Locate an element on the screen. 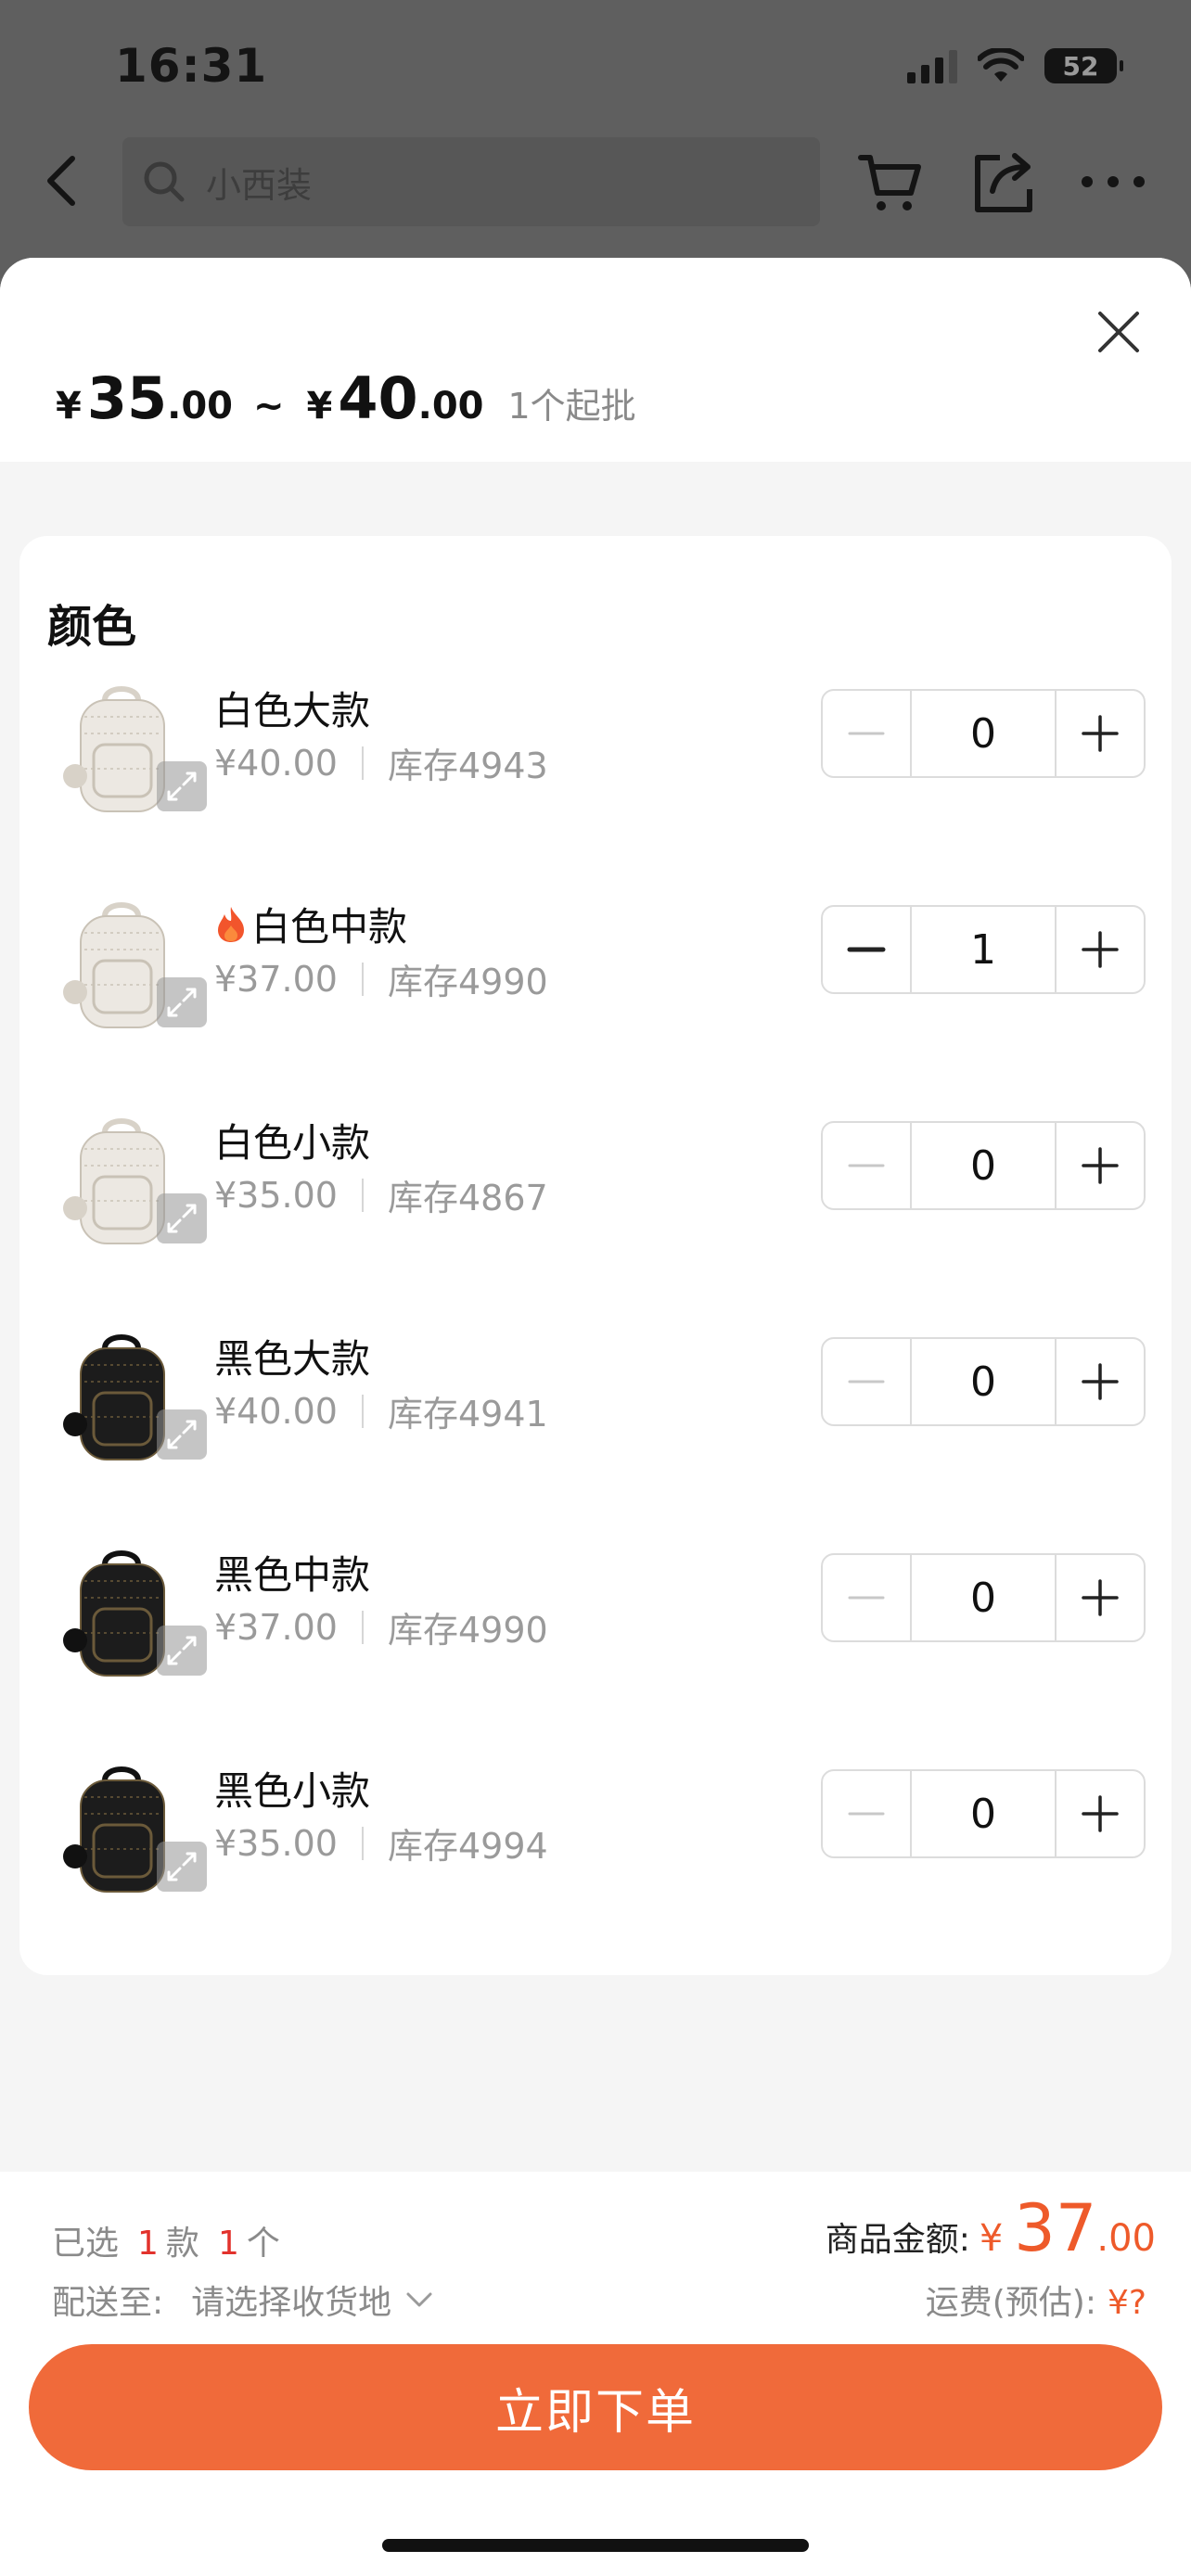 The height and width of the screenshot is (2576, 1191). variant-meta: ¥35.00 库存4867 is located at coordinates (381, 1194).